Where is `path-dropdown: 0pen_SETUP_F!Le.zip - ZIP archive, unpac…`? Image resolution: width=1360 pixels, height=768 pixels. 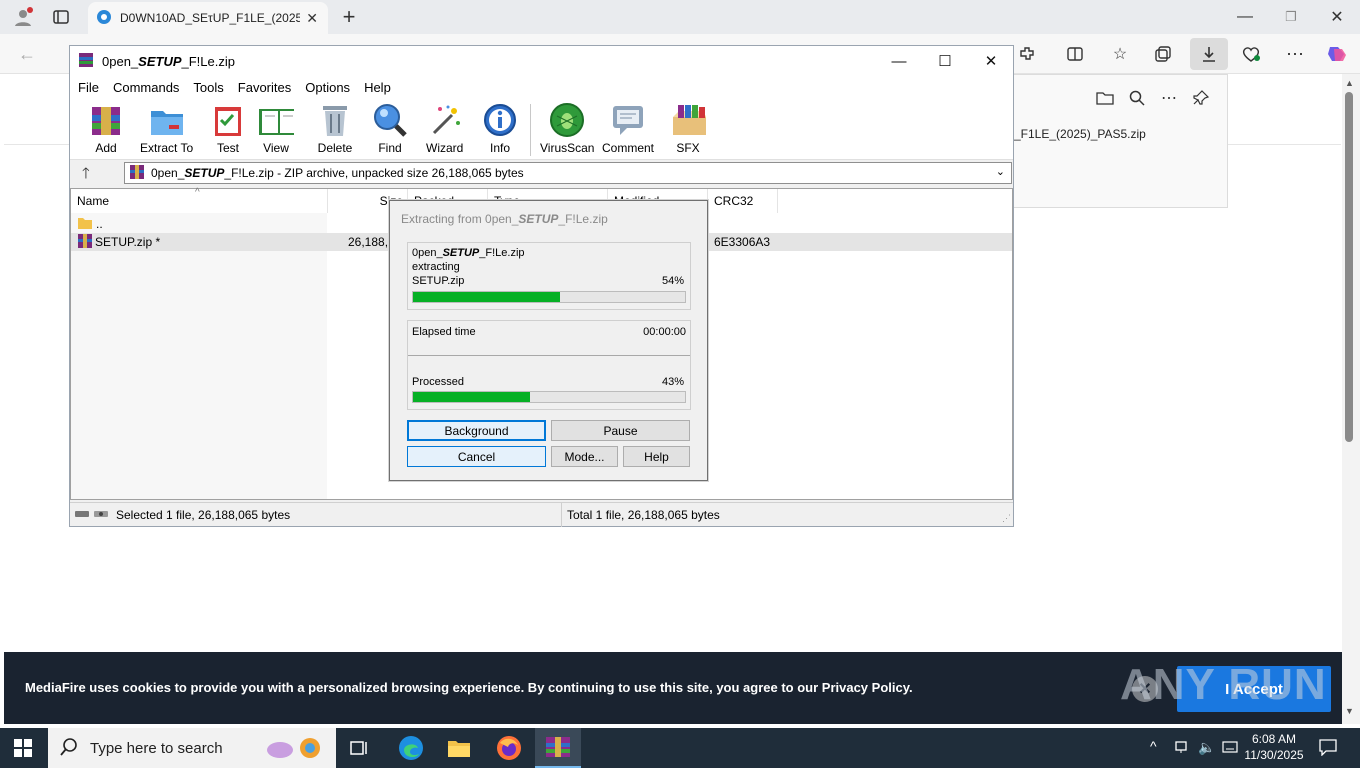
path-dropdown: 0pen_SETUP_F!Le.zip - ZIP archive, unpac… is located at coordinates (568, 173).